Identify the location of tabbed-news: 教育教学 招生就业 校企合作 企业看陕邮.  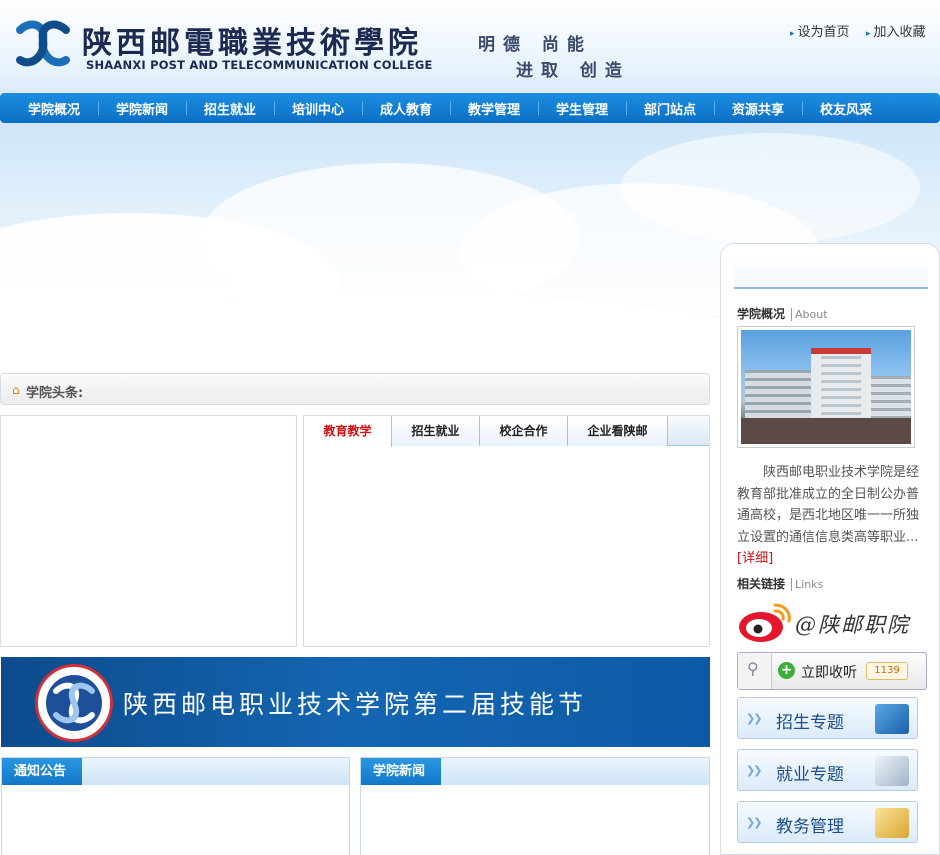
(506, 531).